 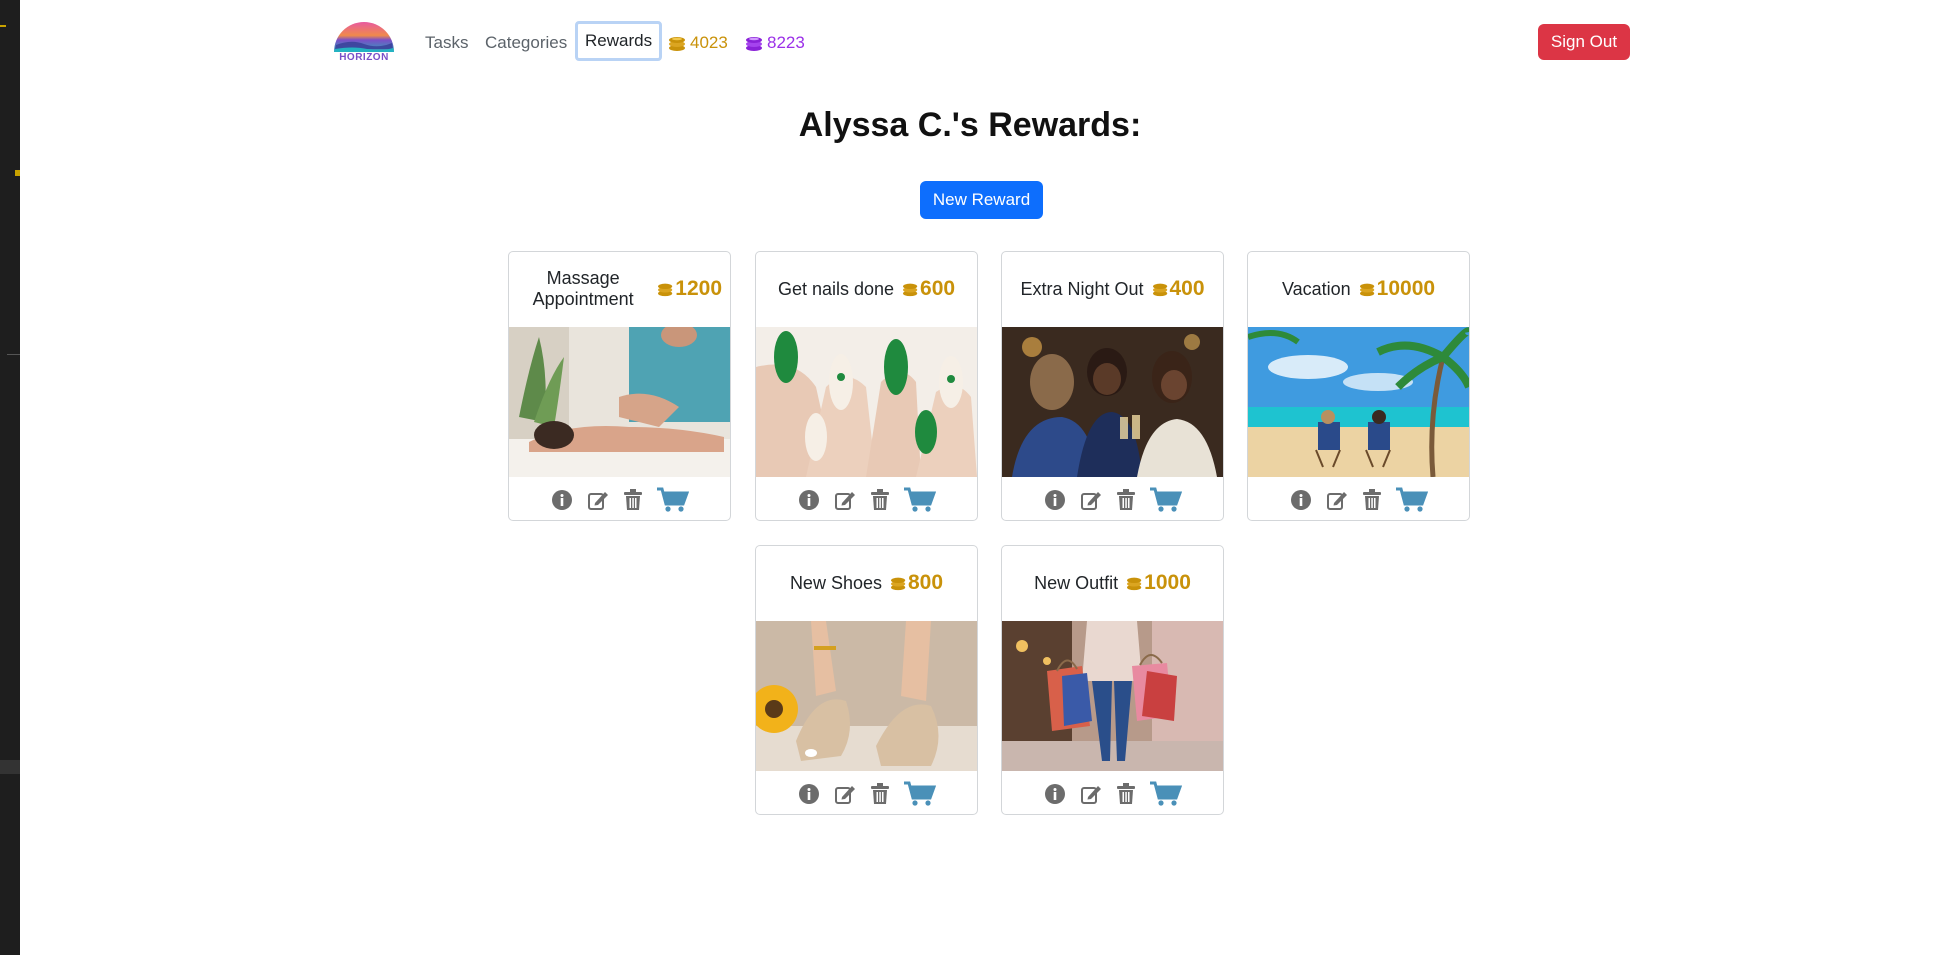 What do you see at coordinates (1187, 288) in the screenshot?
I see `reward-cost-value: 400` at bounding box center [1187, 288].